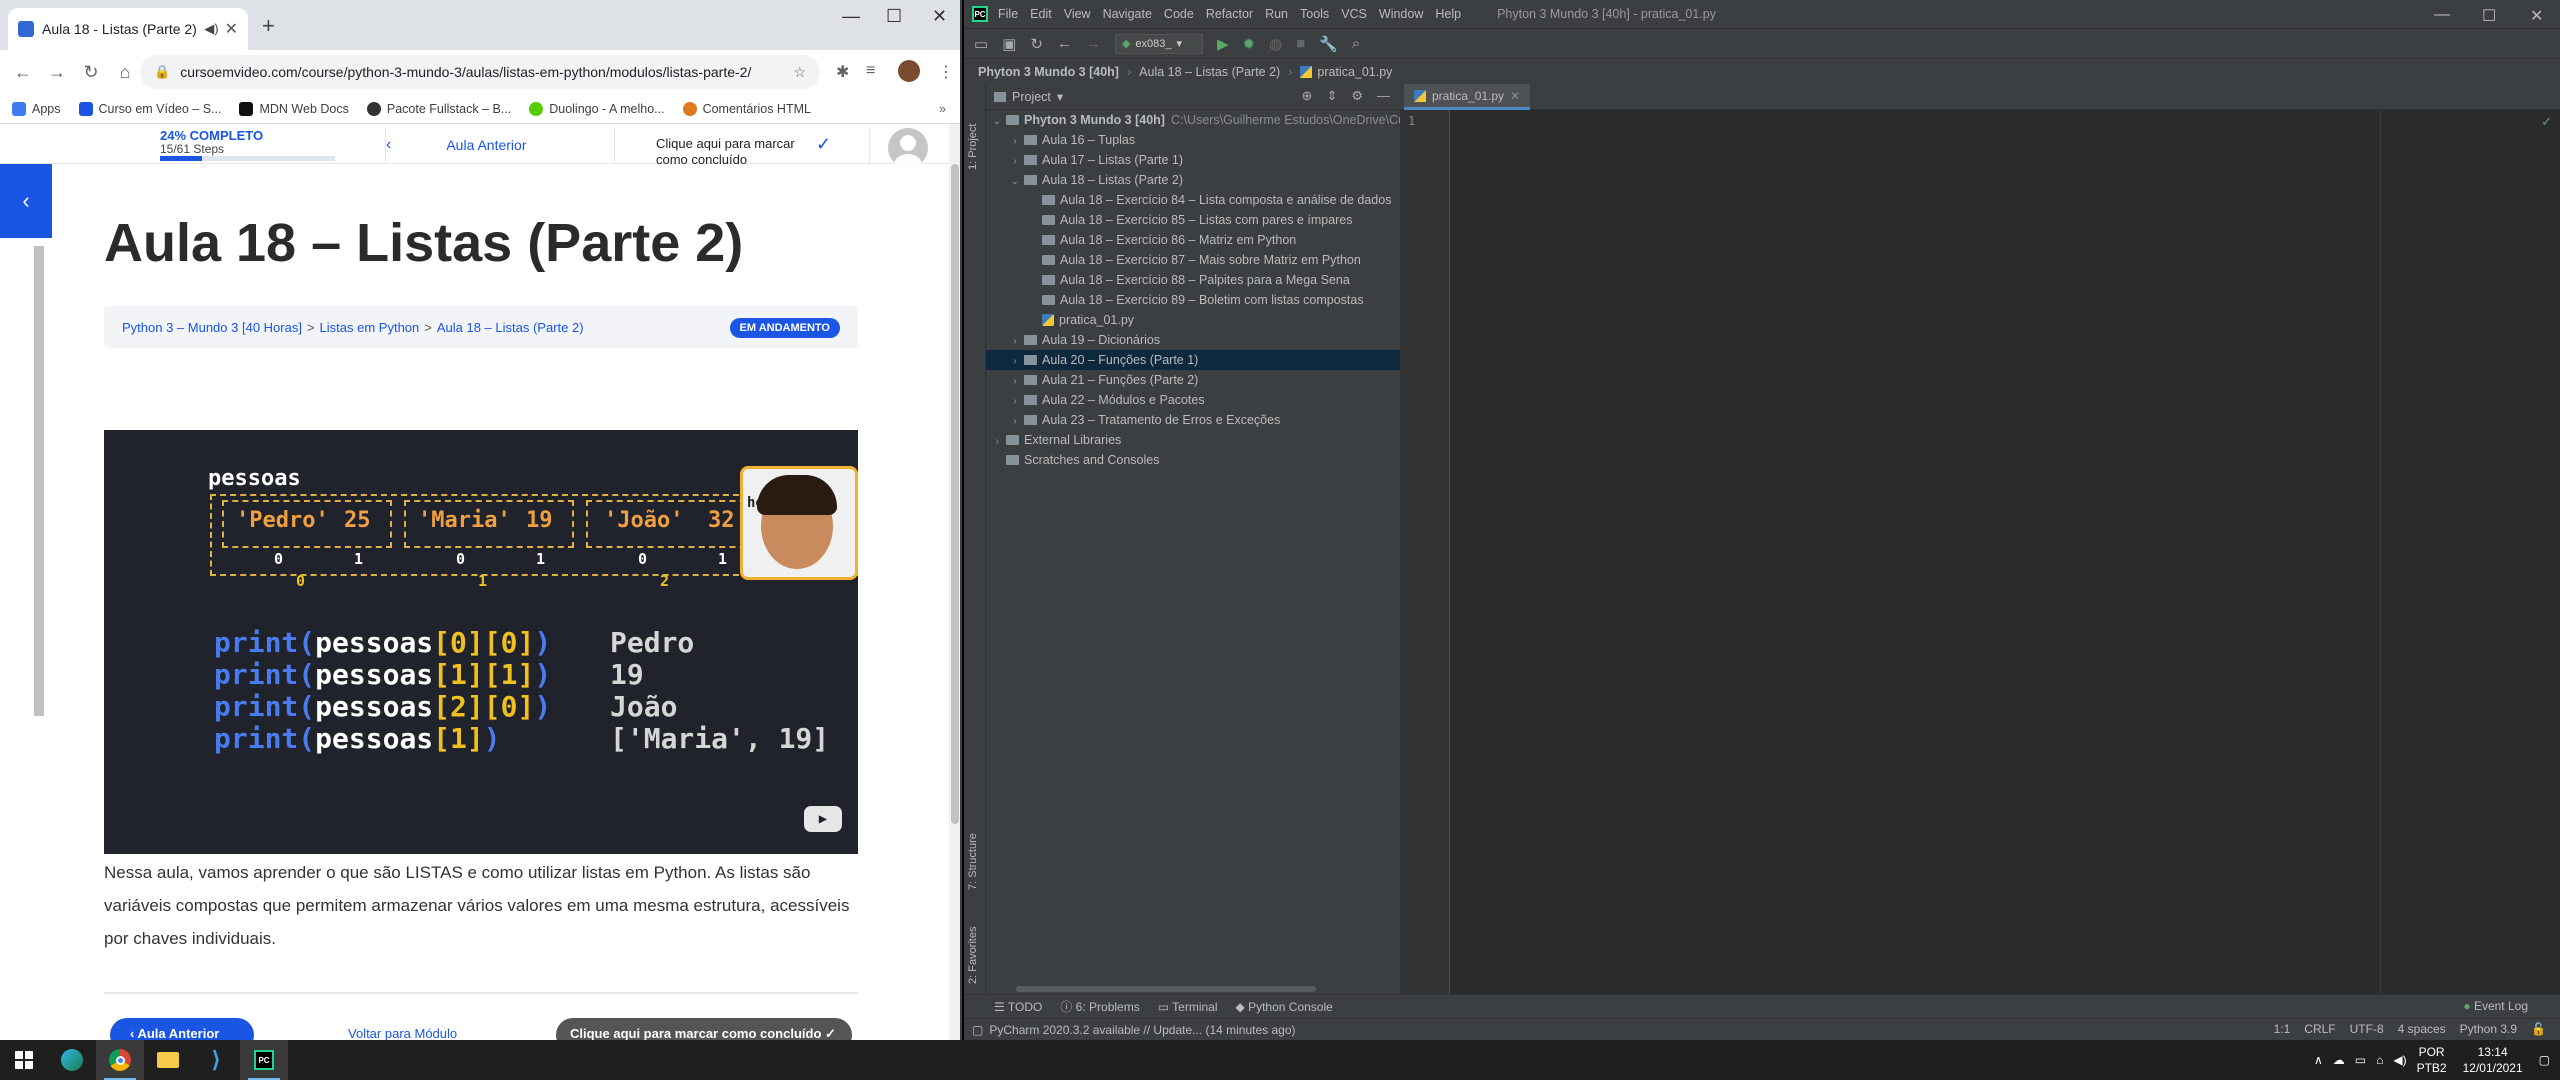 The image size is (2560, 1080). What do you see at coordinates (1188, 1007) in the screenshot?
I see `terminal-tool-button: ▭ Terminal` at bounding box center [1188, 1007].